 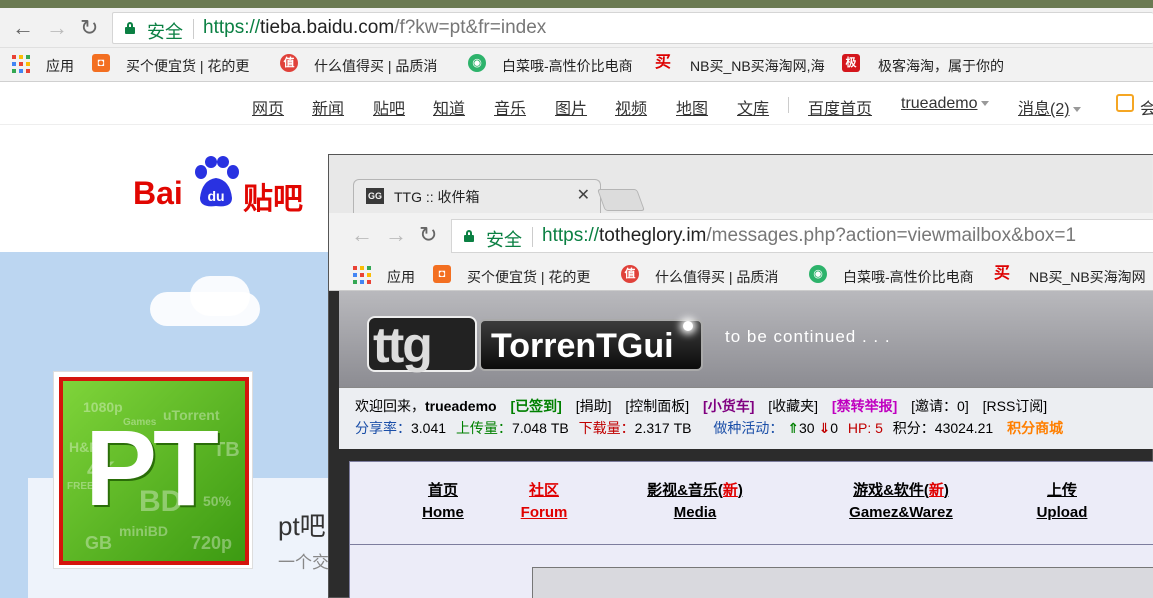 I want to click on baidu-paw-logo-icon: du, so click(x=216, y=182).